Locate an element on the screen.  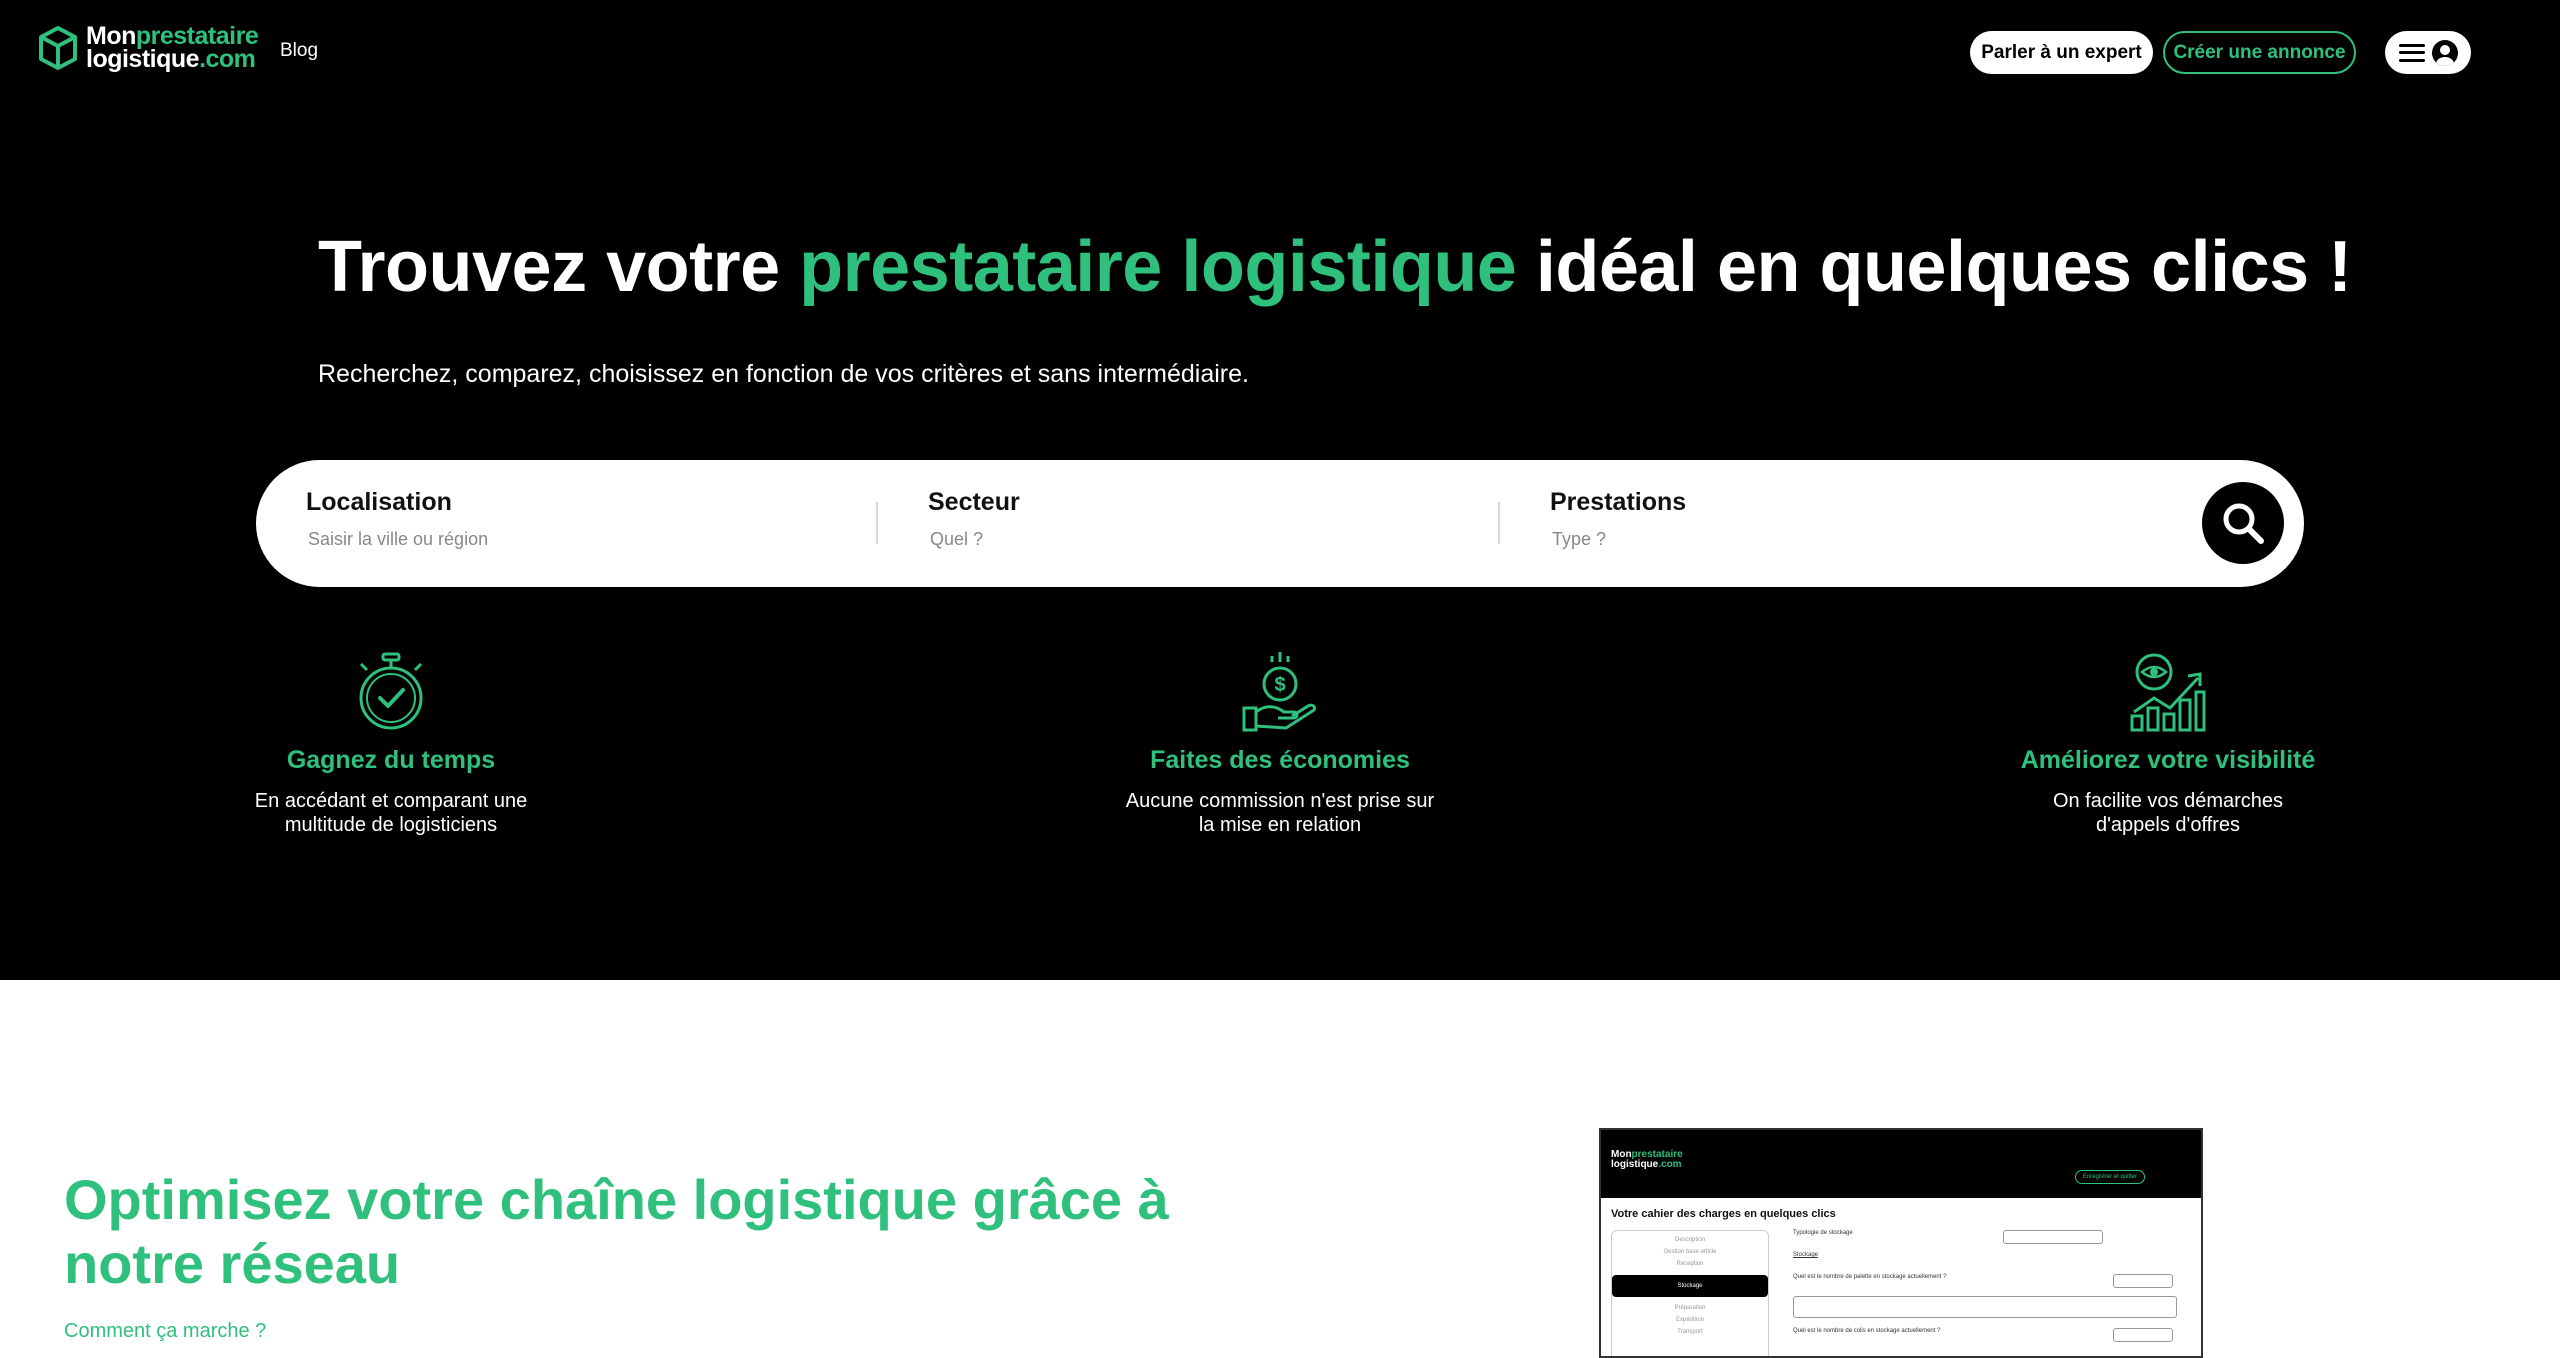
preview-menu-item: Expédition is located at coordinates (1690, 1320).